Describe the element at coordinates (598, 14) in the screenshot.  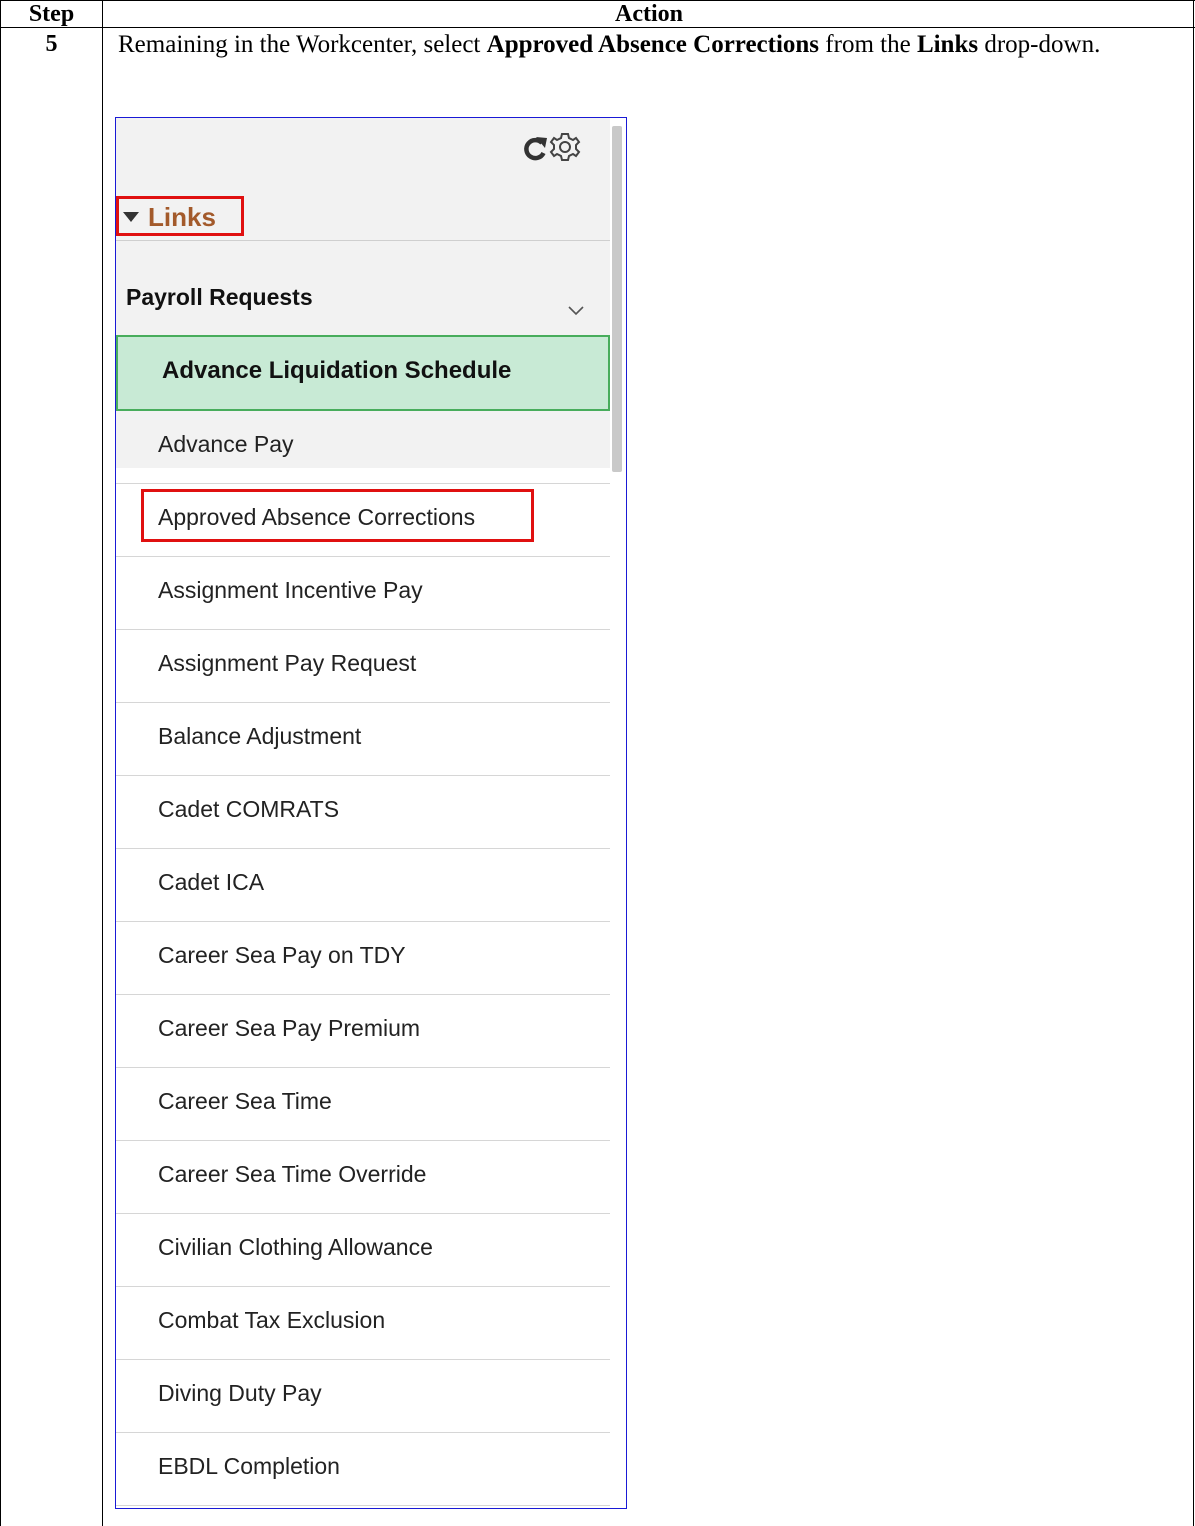
I see `table-header-row: Step Action` at that location.